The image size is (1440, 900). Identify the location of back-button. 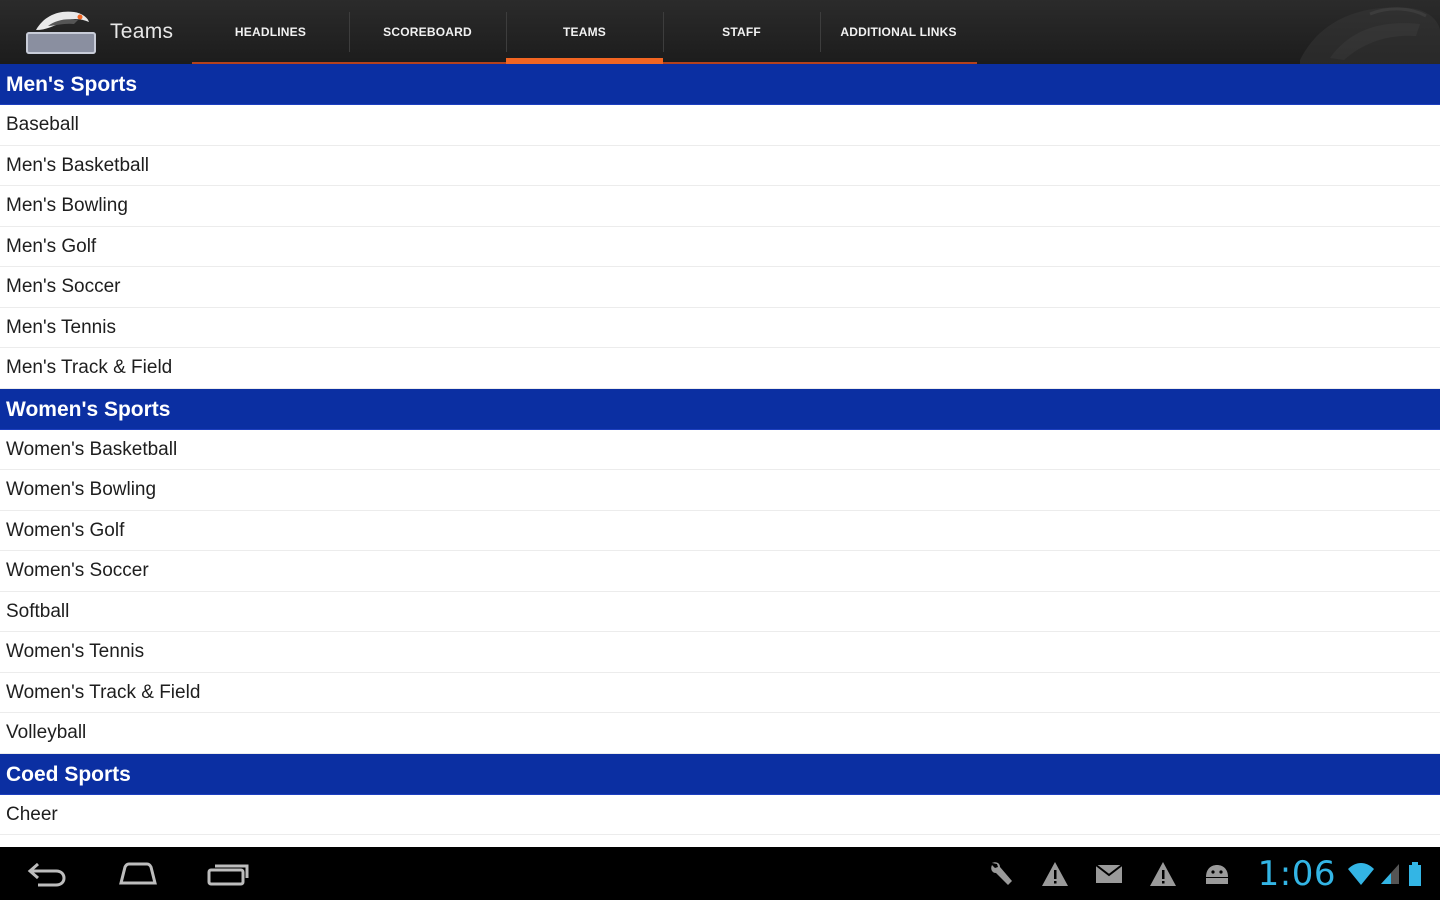
(46, 874).